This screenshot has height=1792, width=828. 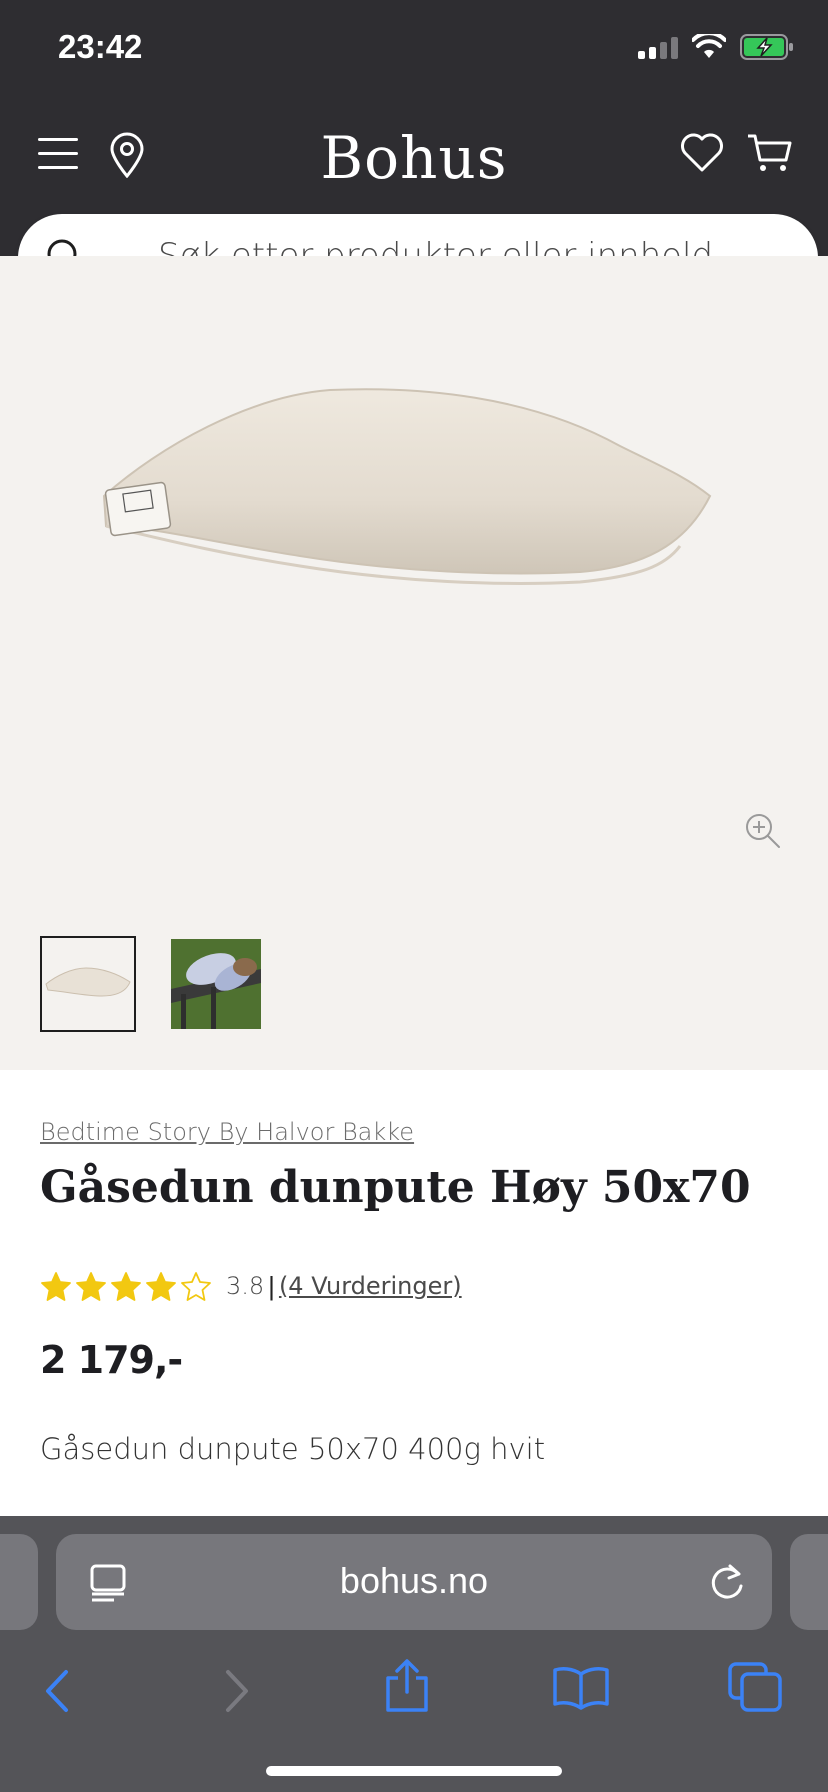 I want to click on battery-charging-icon, so click(x=767, y=47).